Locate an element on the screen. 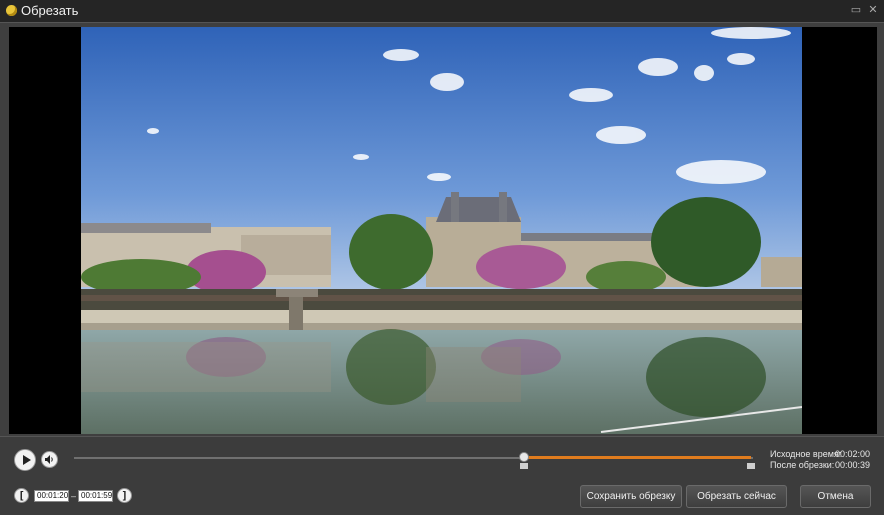 This screenshot has width=884, height=515. close-button: ✕ is located at coordinates (873, 10).